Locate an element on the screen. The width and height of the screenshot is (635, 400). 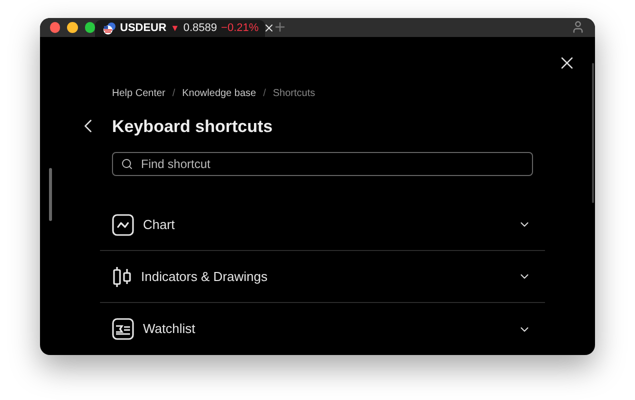
section-header: Indicators & Drawings is located at coordinates (322, 277).